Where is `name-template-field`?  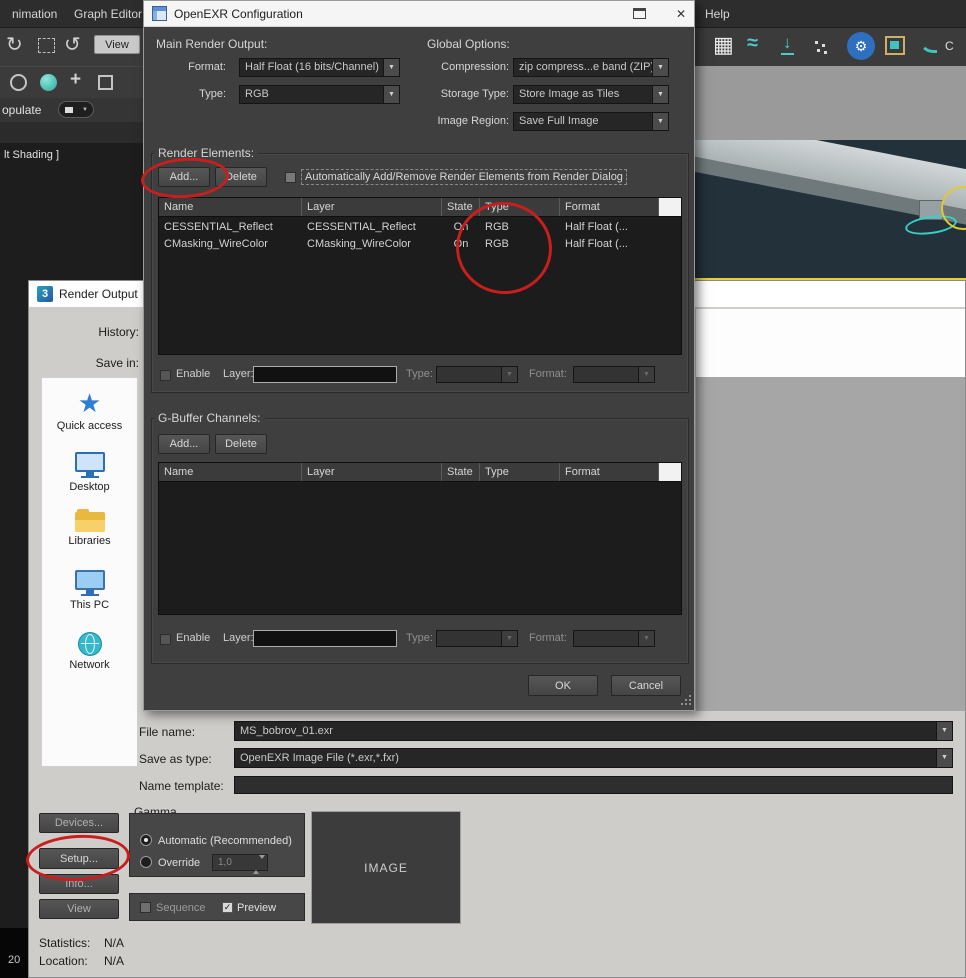
name-template-field is located at coordinates (593, 785).